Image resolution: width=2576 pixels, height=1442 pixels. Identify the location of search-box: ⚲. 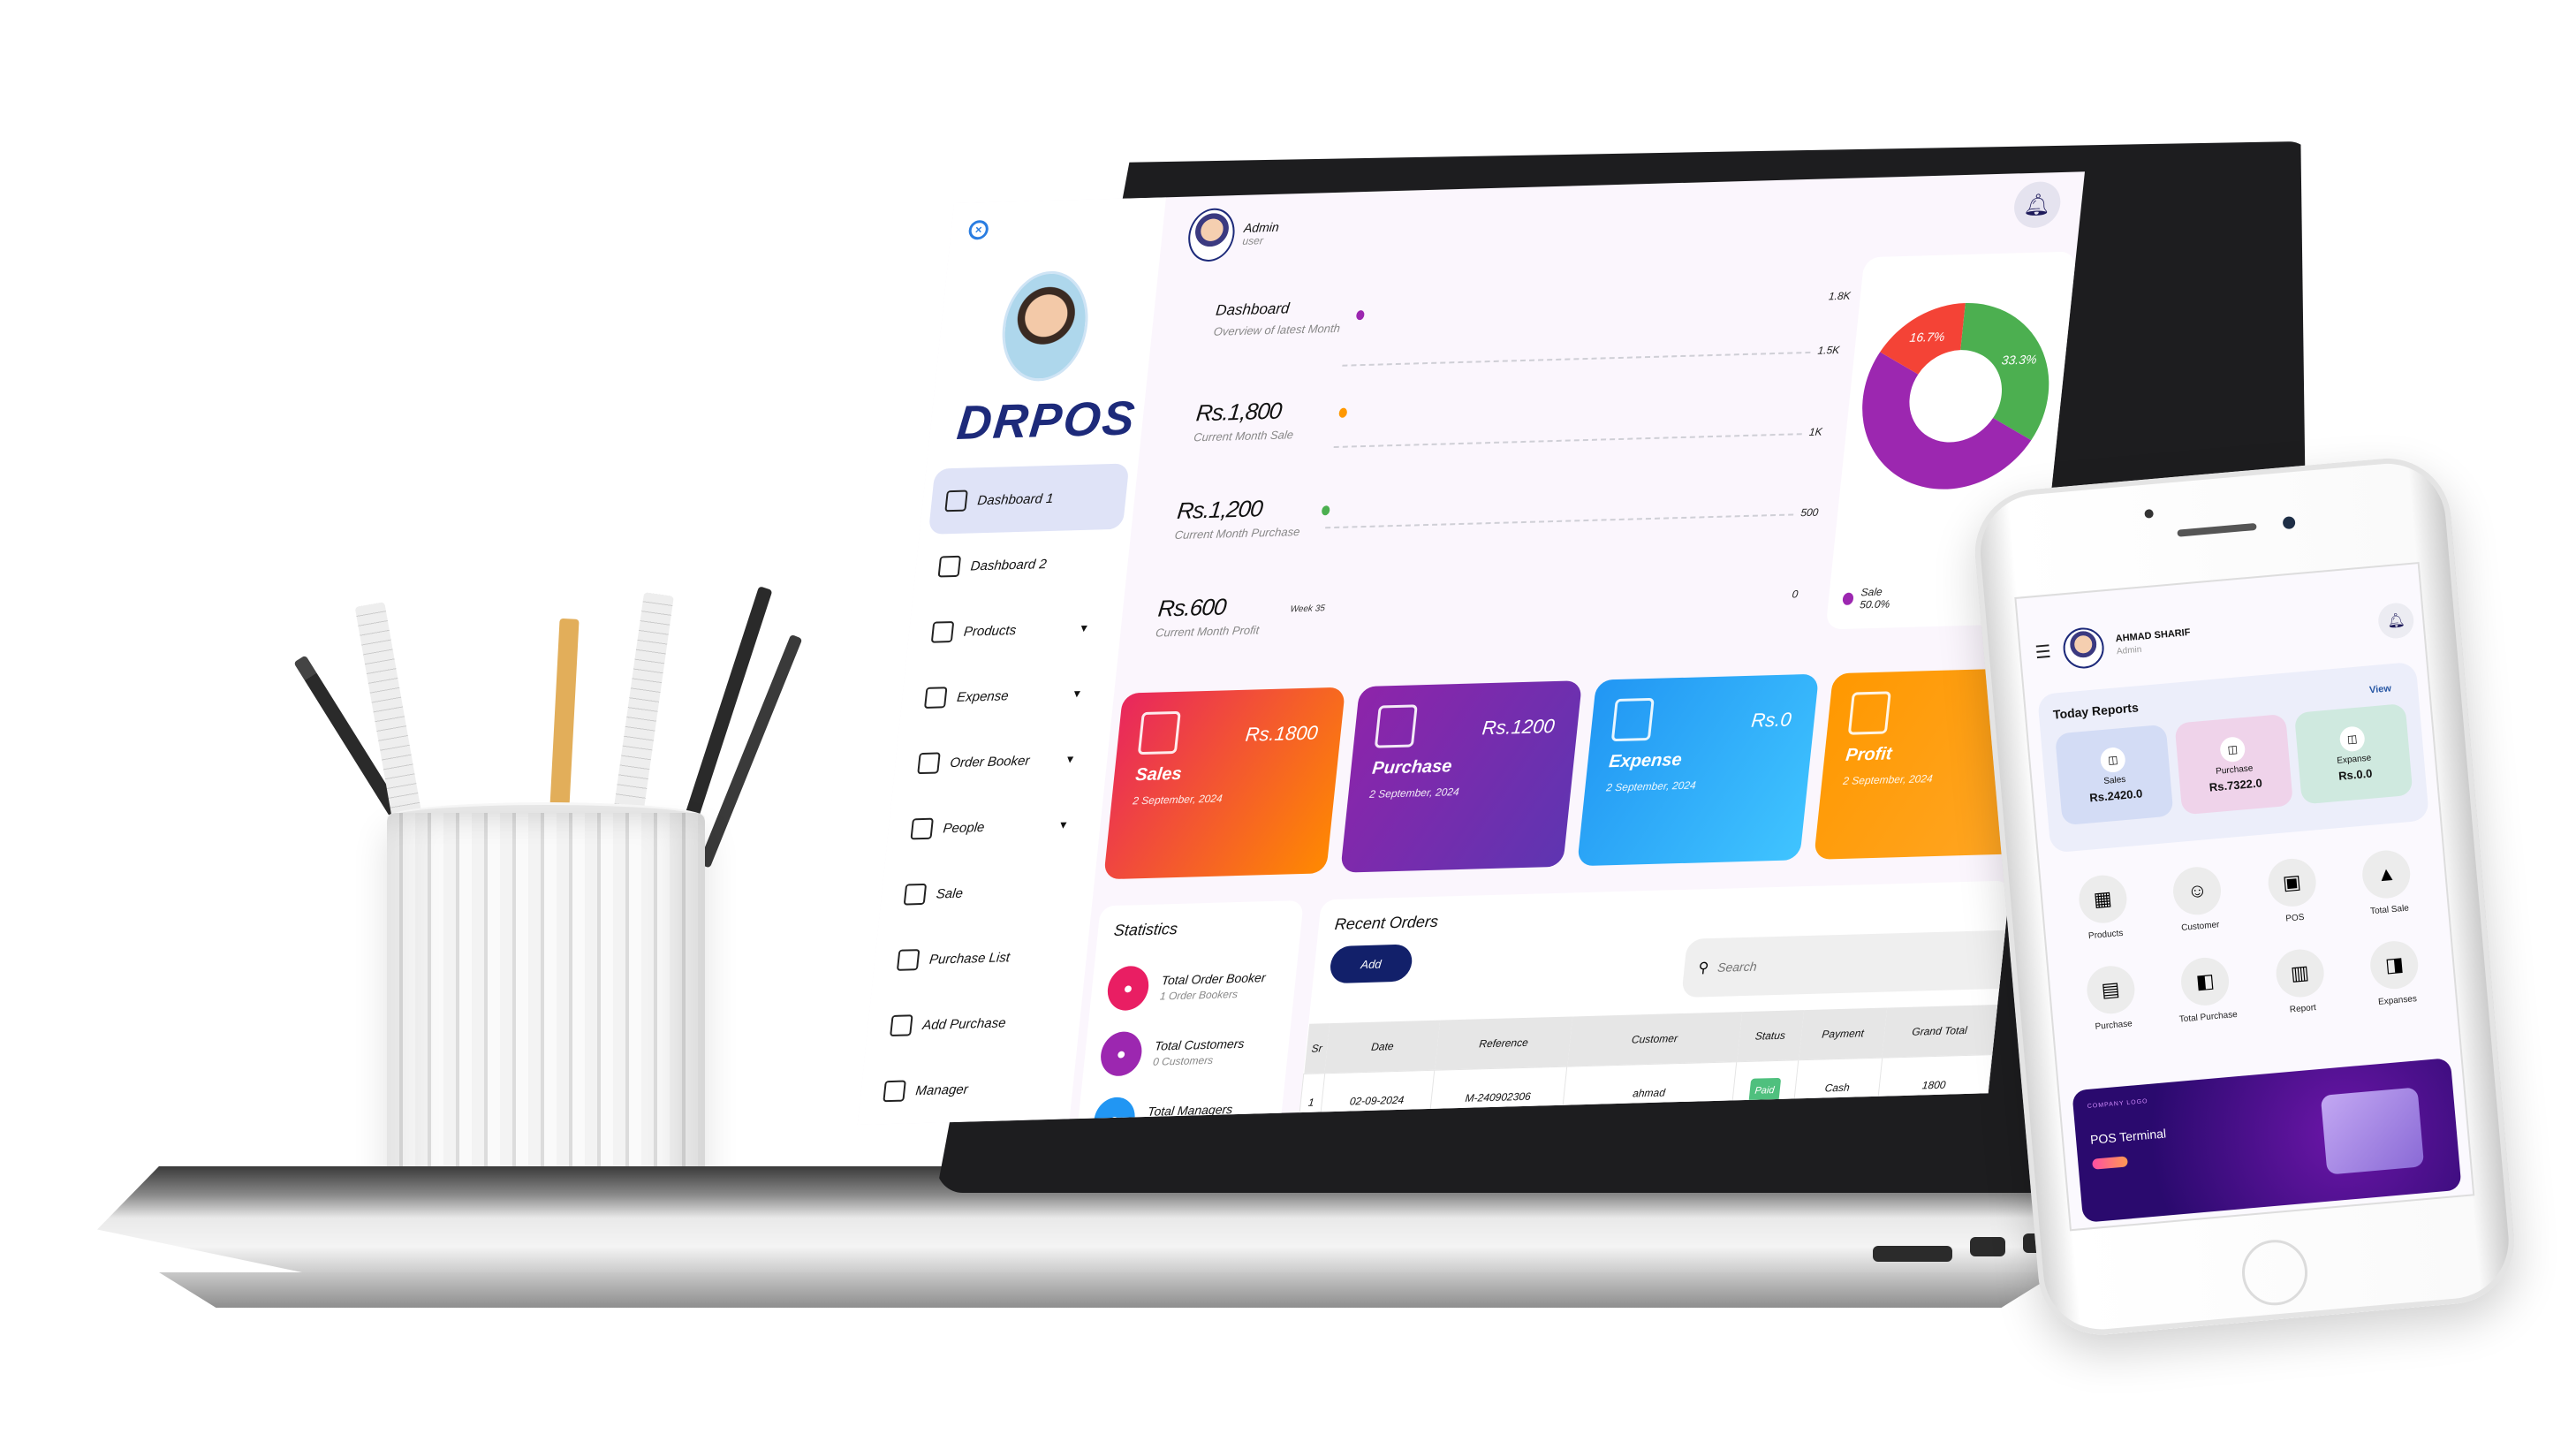
(1852, 964).